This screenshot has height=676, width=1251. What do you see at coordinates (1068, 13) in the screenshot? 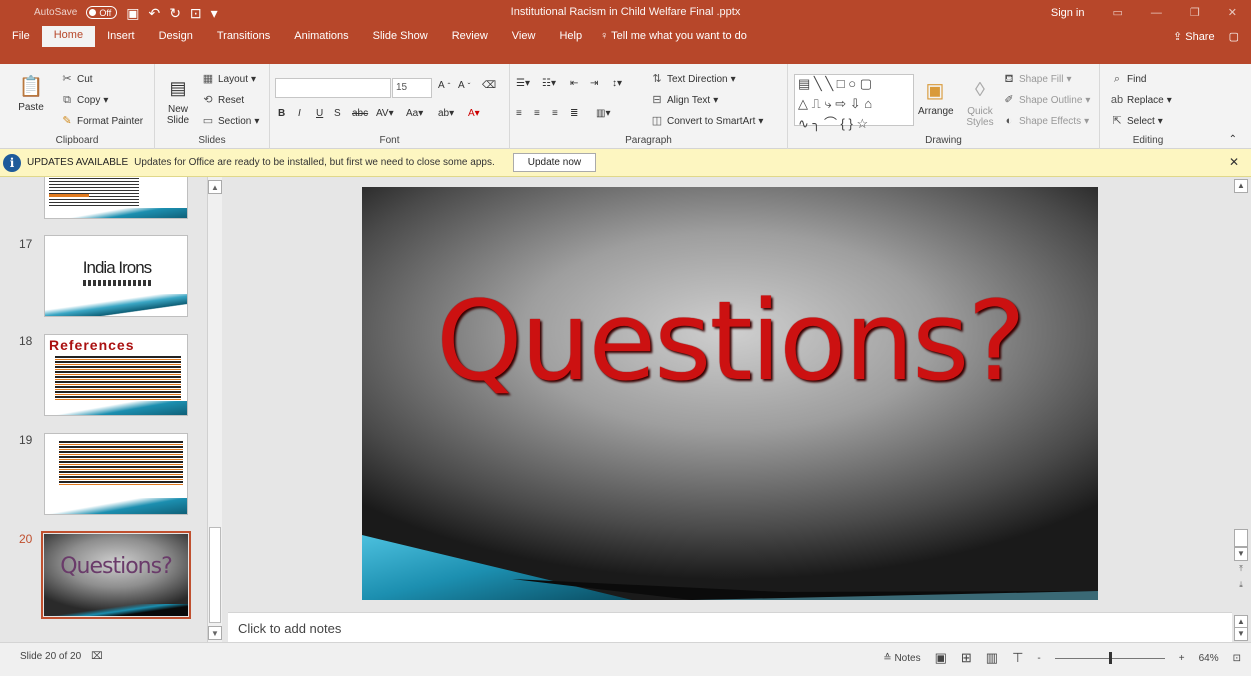
I see `sign-in-link: Sign in` at bounding box center [1068, 13].